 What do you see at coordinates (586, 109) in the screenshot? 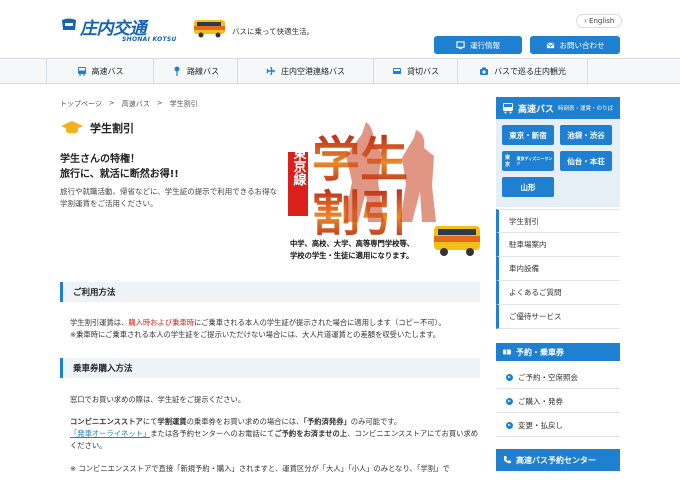
I see `sidebar-head-small: 時刻表・運賃・のりば` at bounding box center [586, 109].